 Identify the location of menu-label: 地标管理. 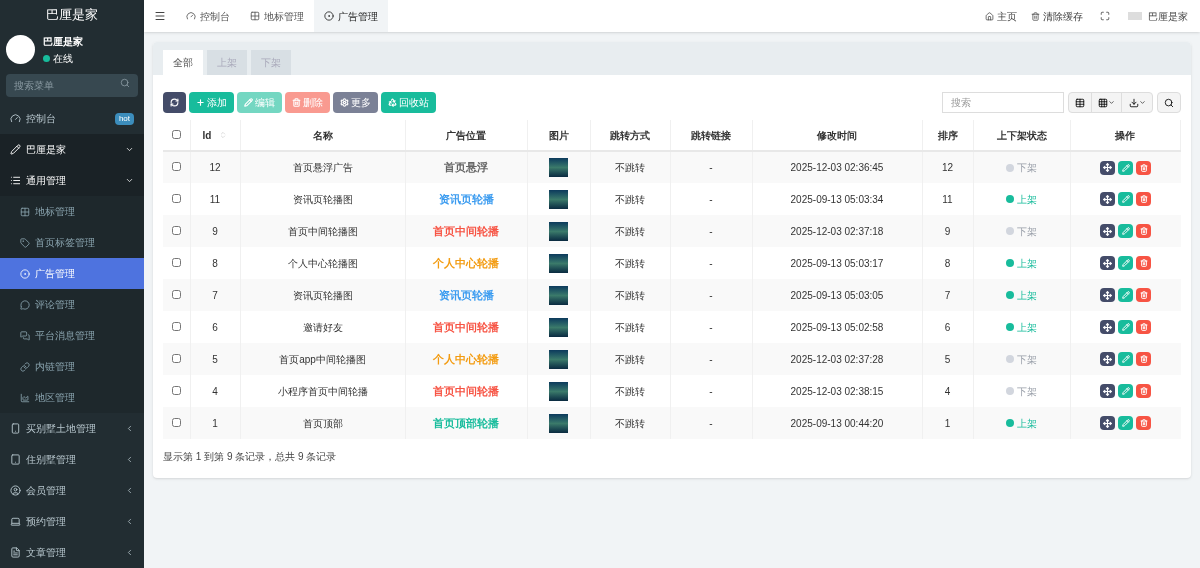
(55, 212).